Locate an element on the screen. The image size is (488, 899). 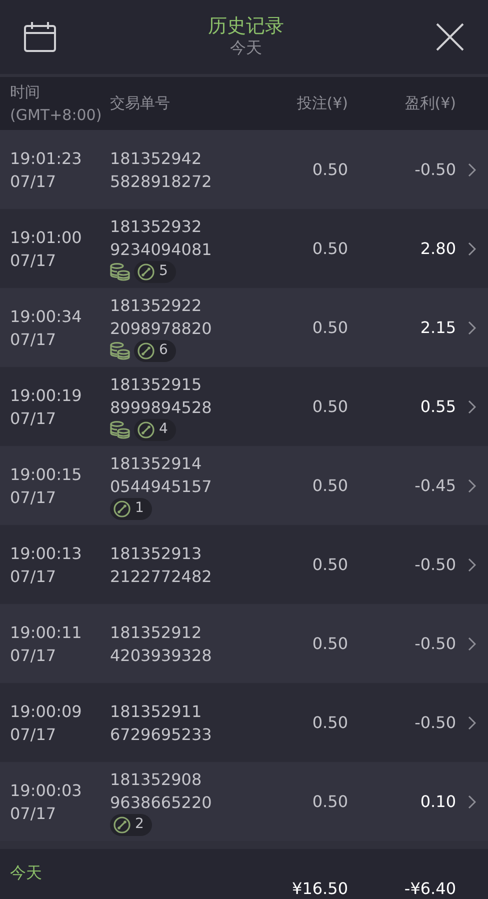
summary-period: 今天 is located at coordinates (26, 873).